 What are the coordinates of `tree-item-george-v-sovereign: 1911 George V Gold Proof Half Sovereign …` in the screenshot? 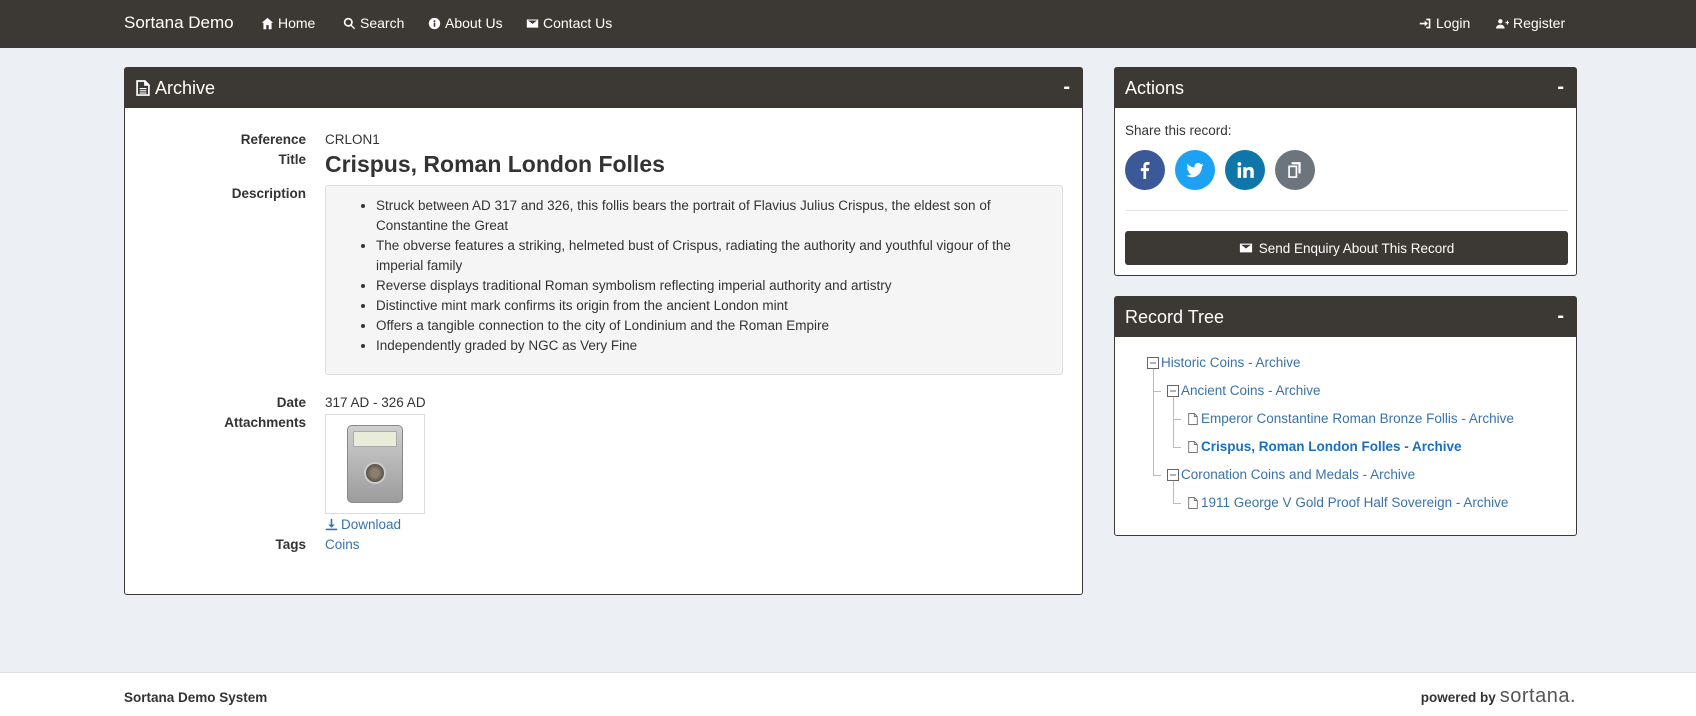 It's located at (1347, 502).